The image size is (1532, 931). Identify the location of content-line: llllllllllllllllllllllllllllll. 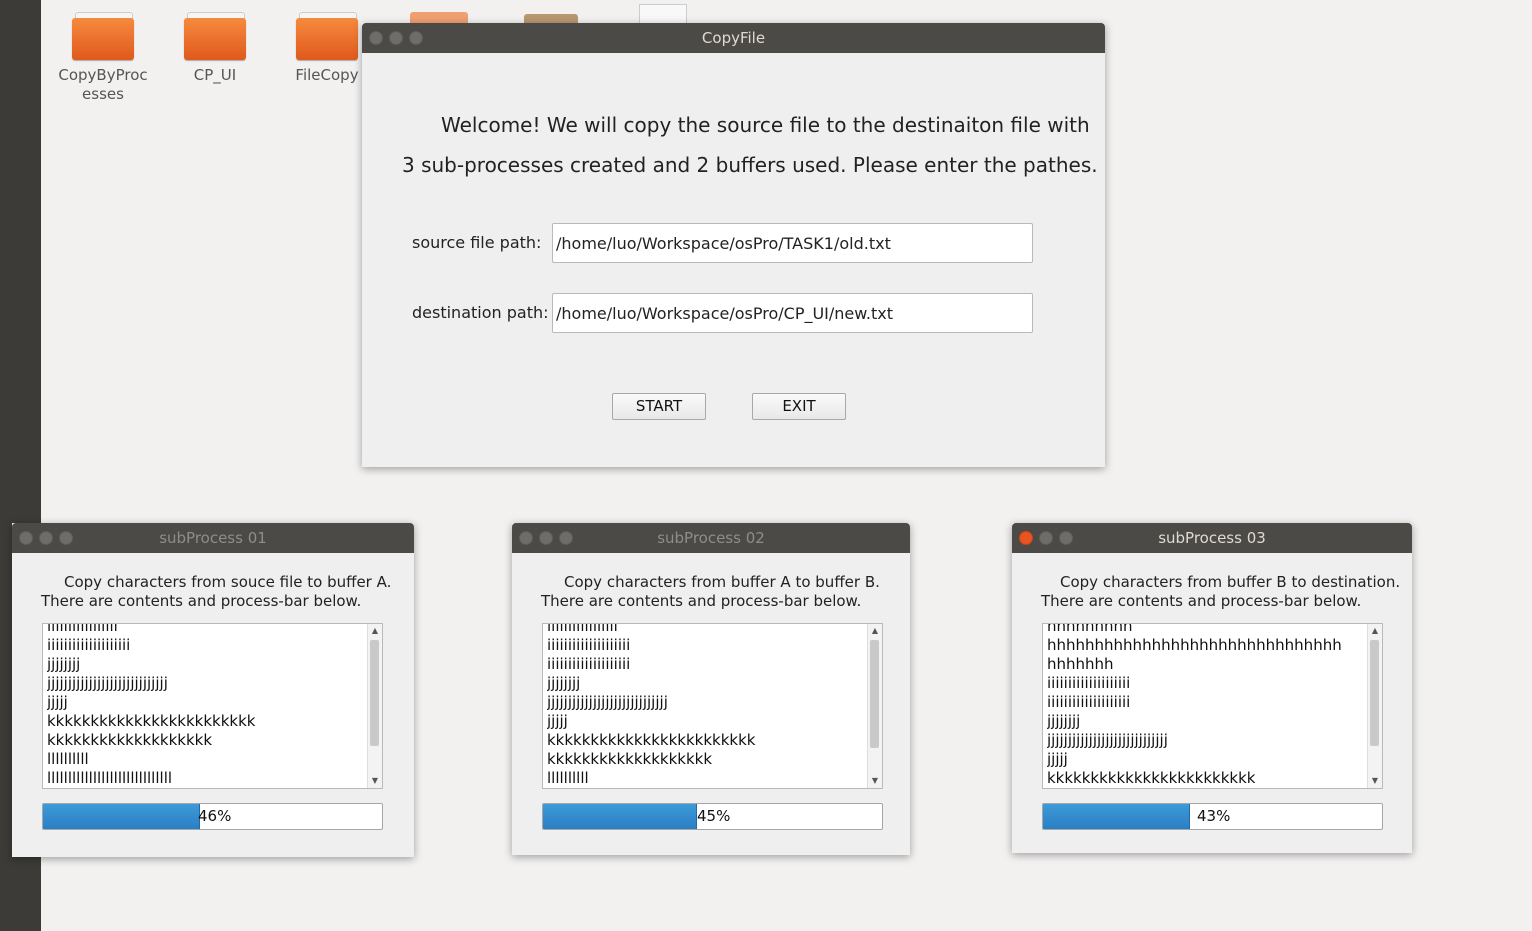
(110, 778).